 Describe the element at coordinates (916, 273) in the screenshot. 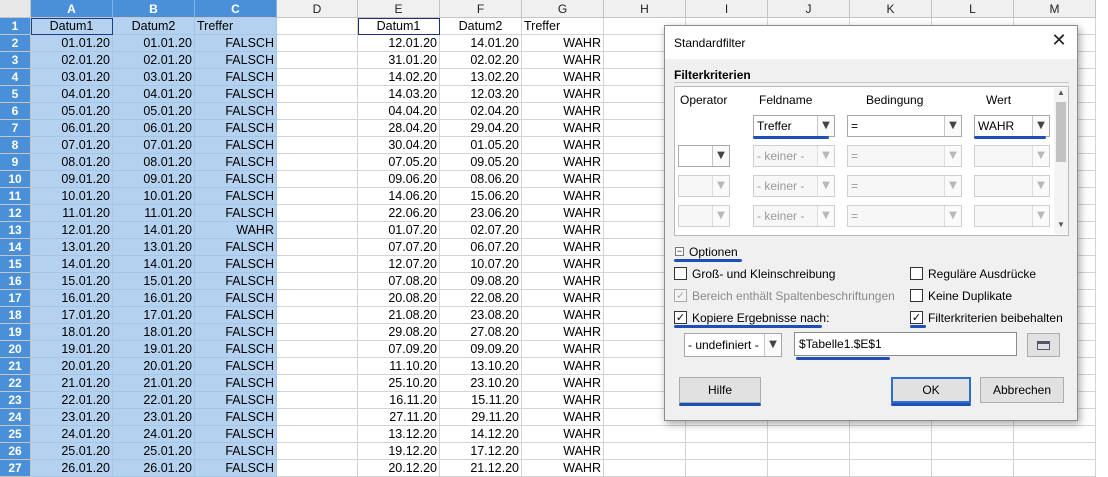

I see `regex-checkbox` at that location.